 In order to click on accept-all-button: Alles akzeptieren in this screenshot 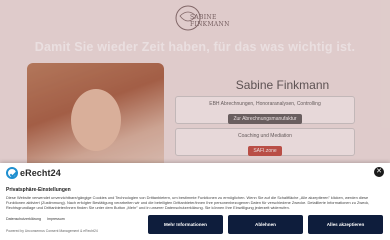, I will do `click(345, 224)`.